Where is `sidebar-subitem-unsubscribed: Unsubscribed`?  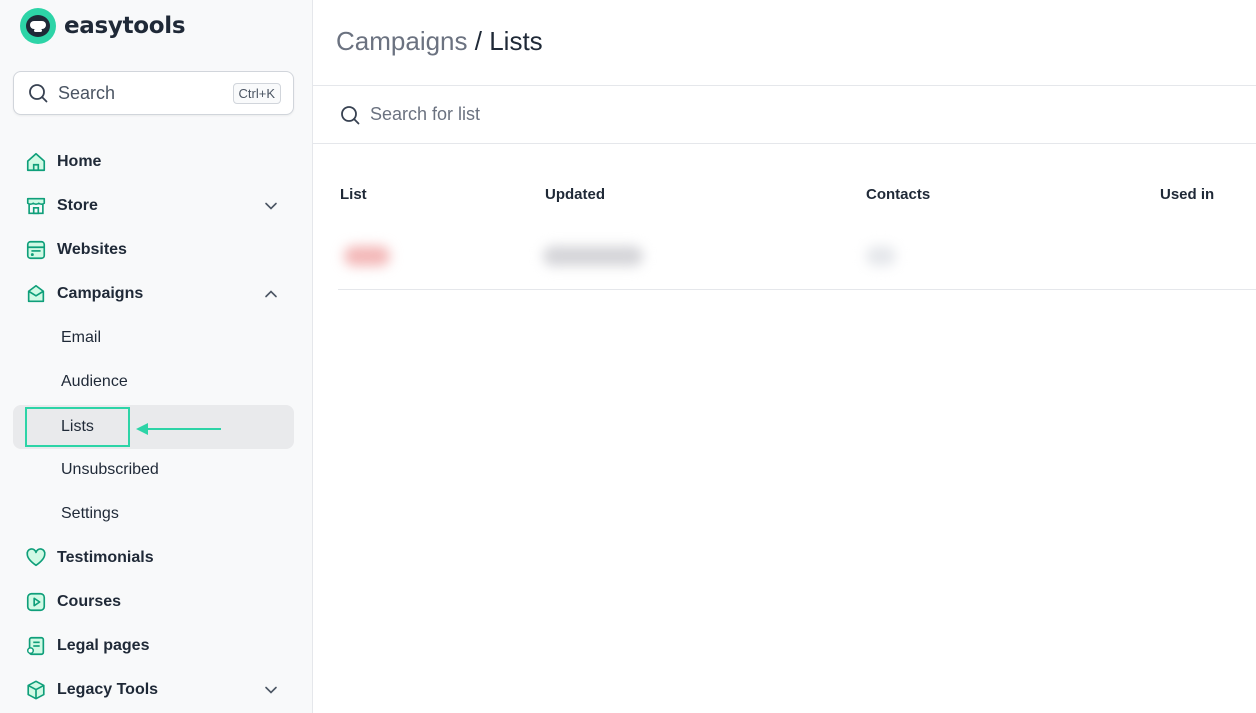 sidebar-subitem-unsubscribed: Unsubscribed is located at coordinates (153, 470).